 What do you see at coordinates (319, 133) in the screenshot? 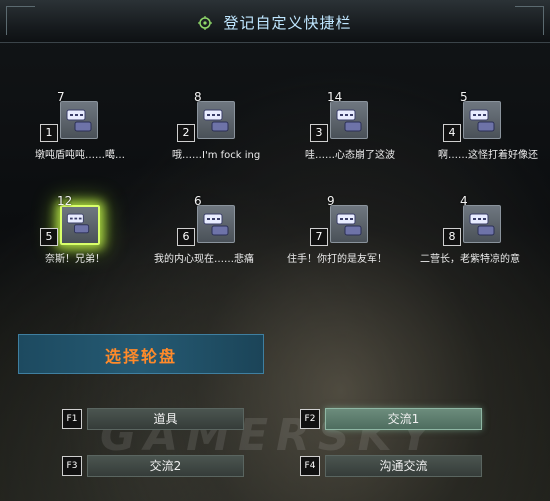
I see `slot-key: 3` at bounding box center [319, 133].